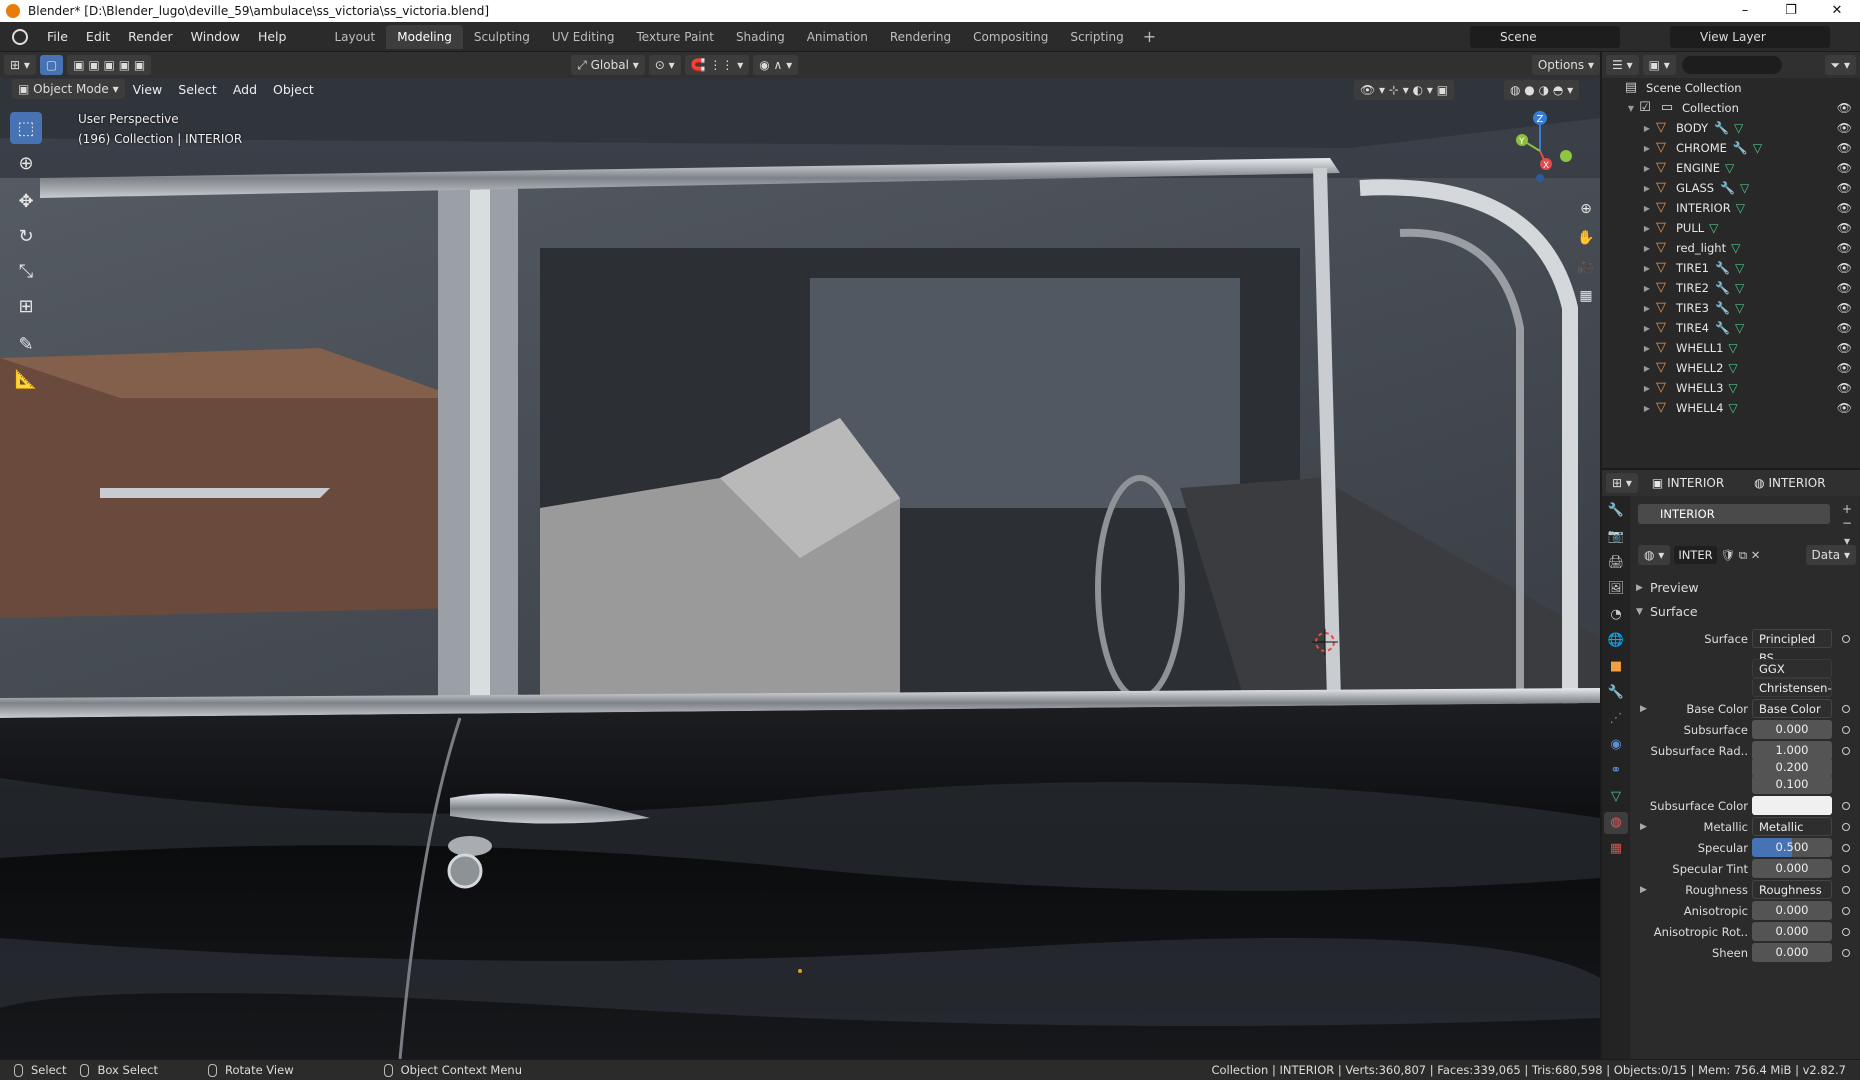  I want to click on texture-tab-icon: ▦, so click(1616, 849).